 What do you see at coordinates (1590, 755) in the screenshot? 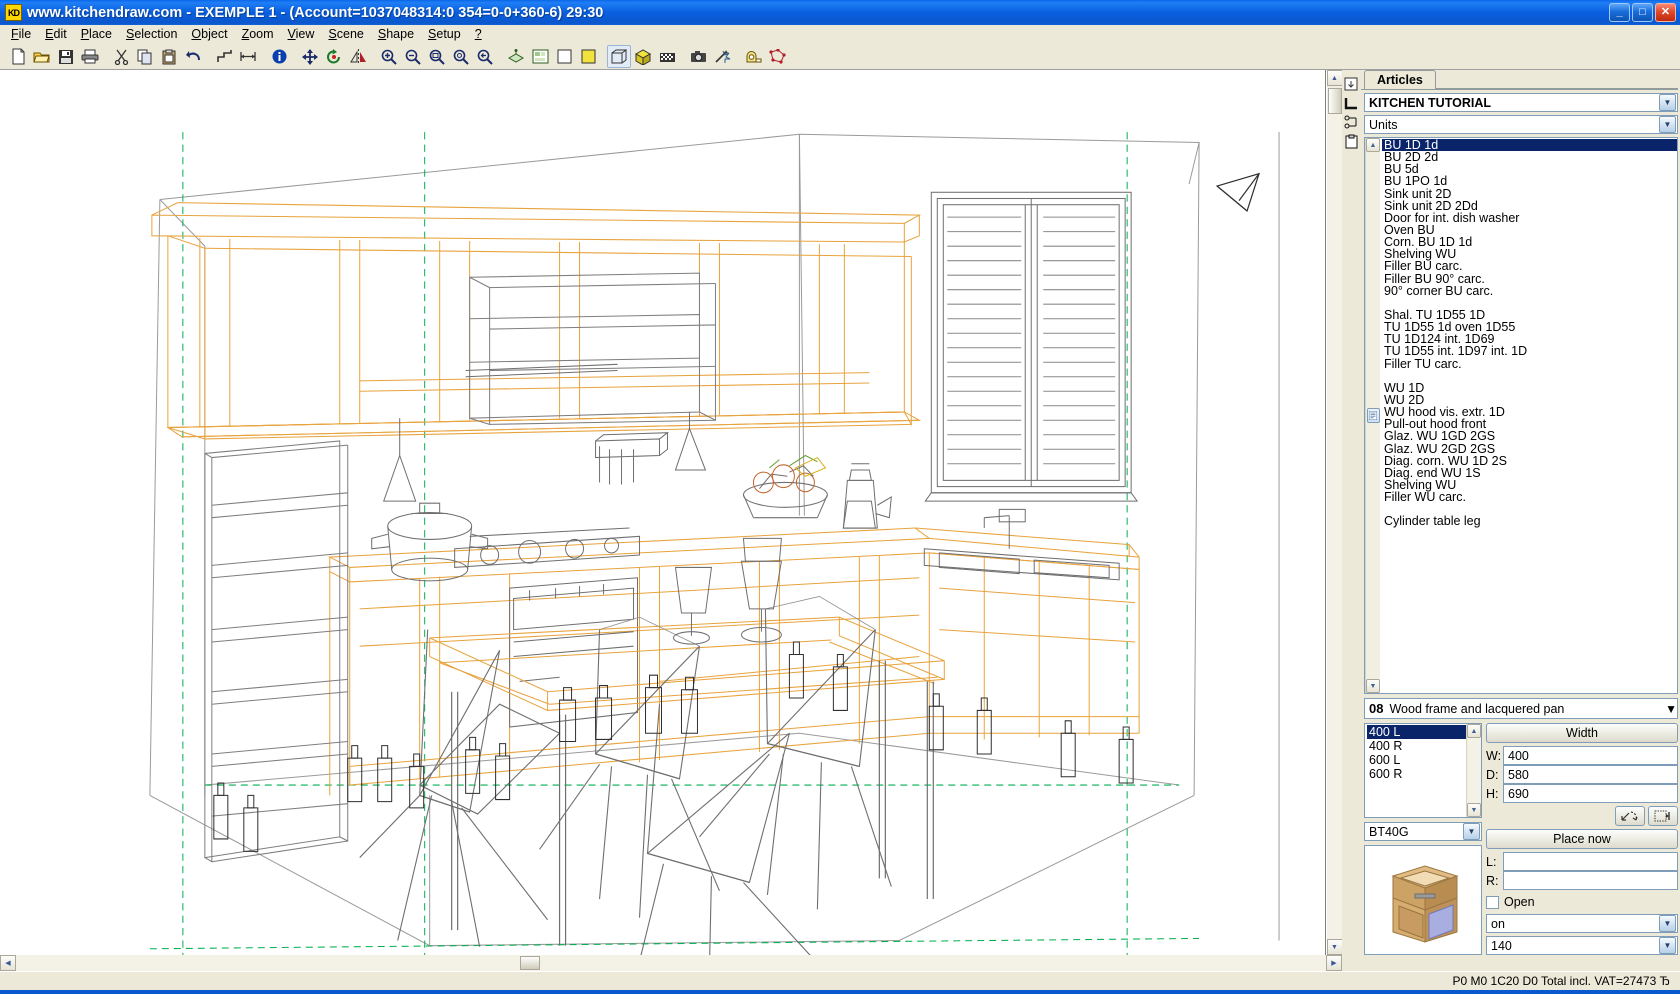
I see `dimension-input: 400` at bounding box center [1590, 755].